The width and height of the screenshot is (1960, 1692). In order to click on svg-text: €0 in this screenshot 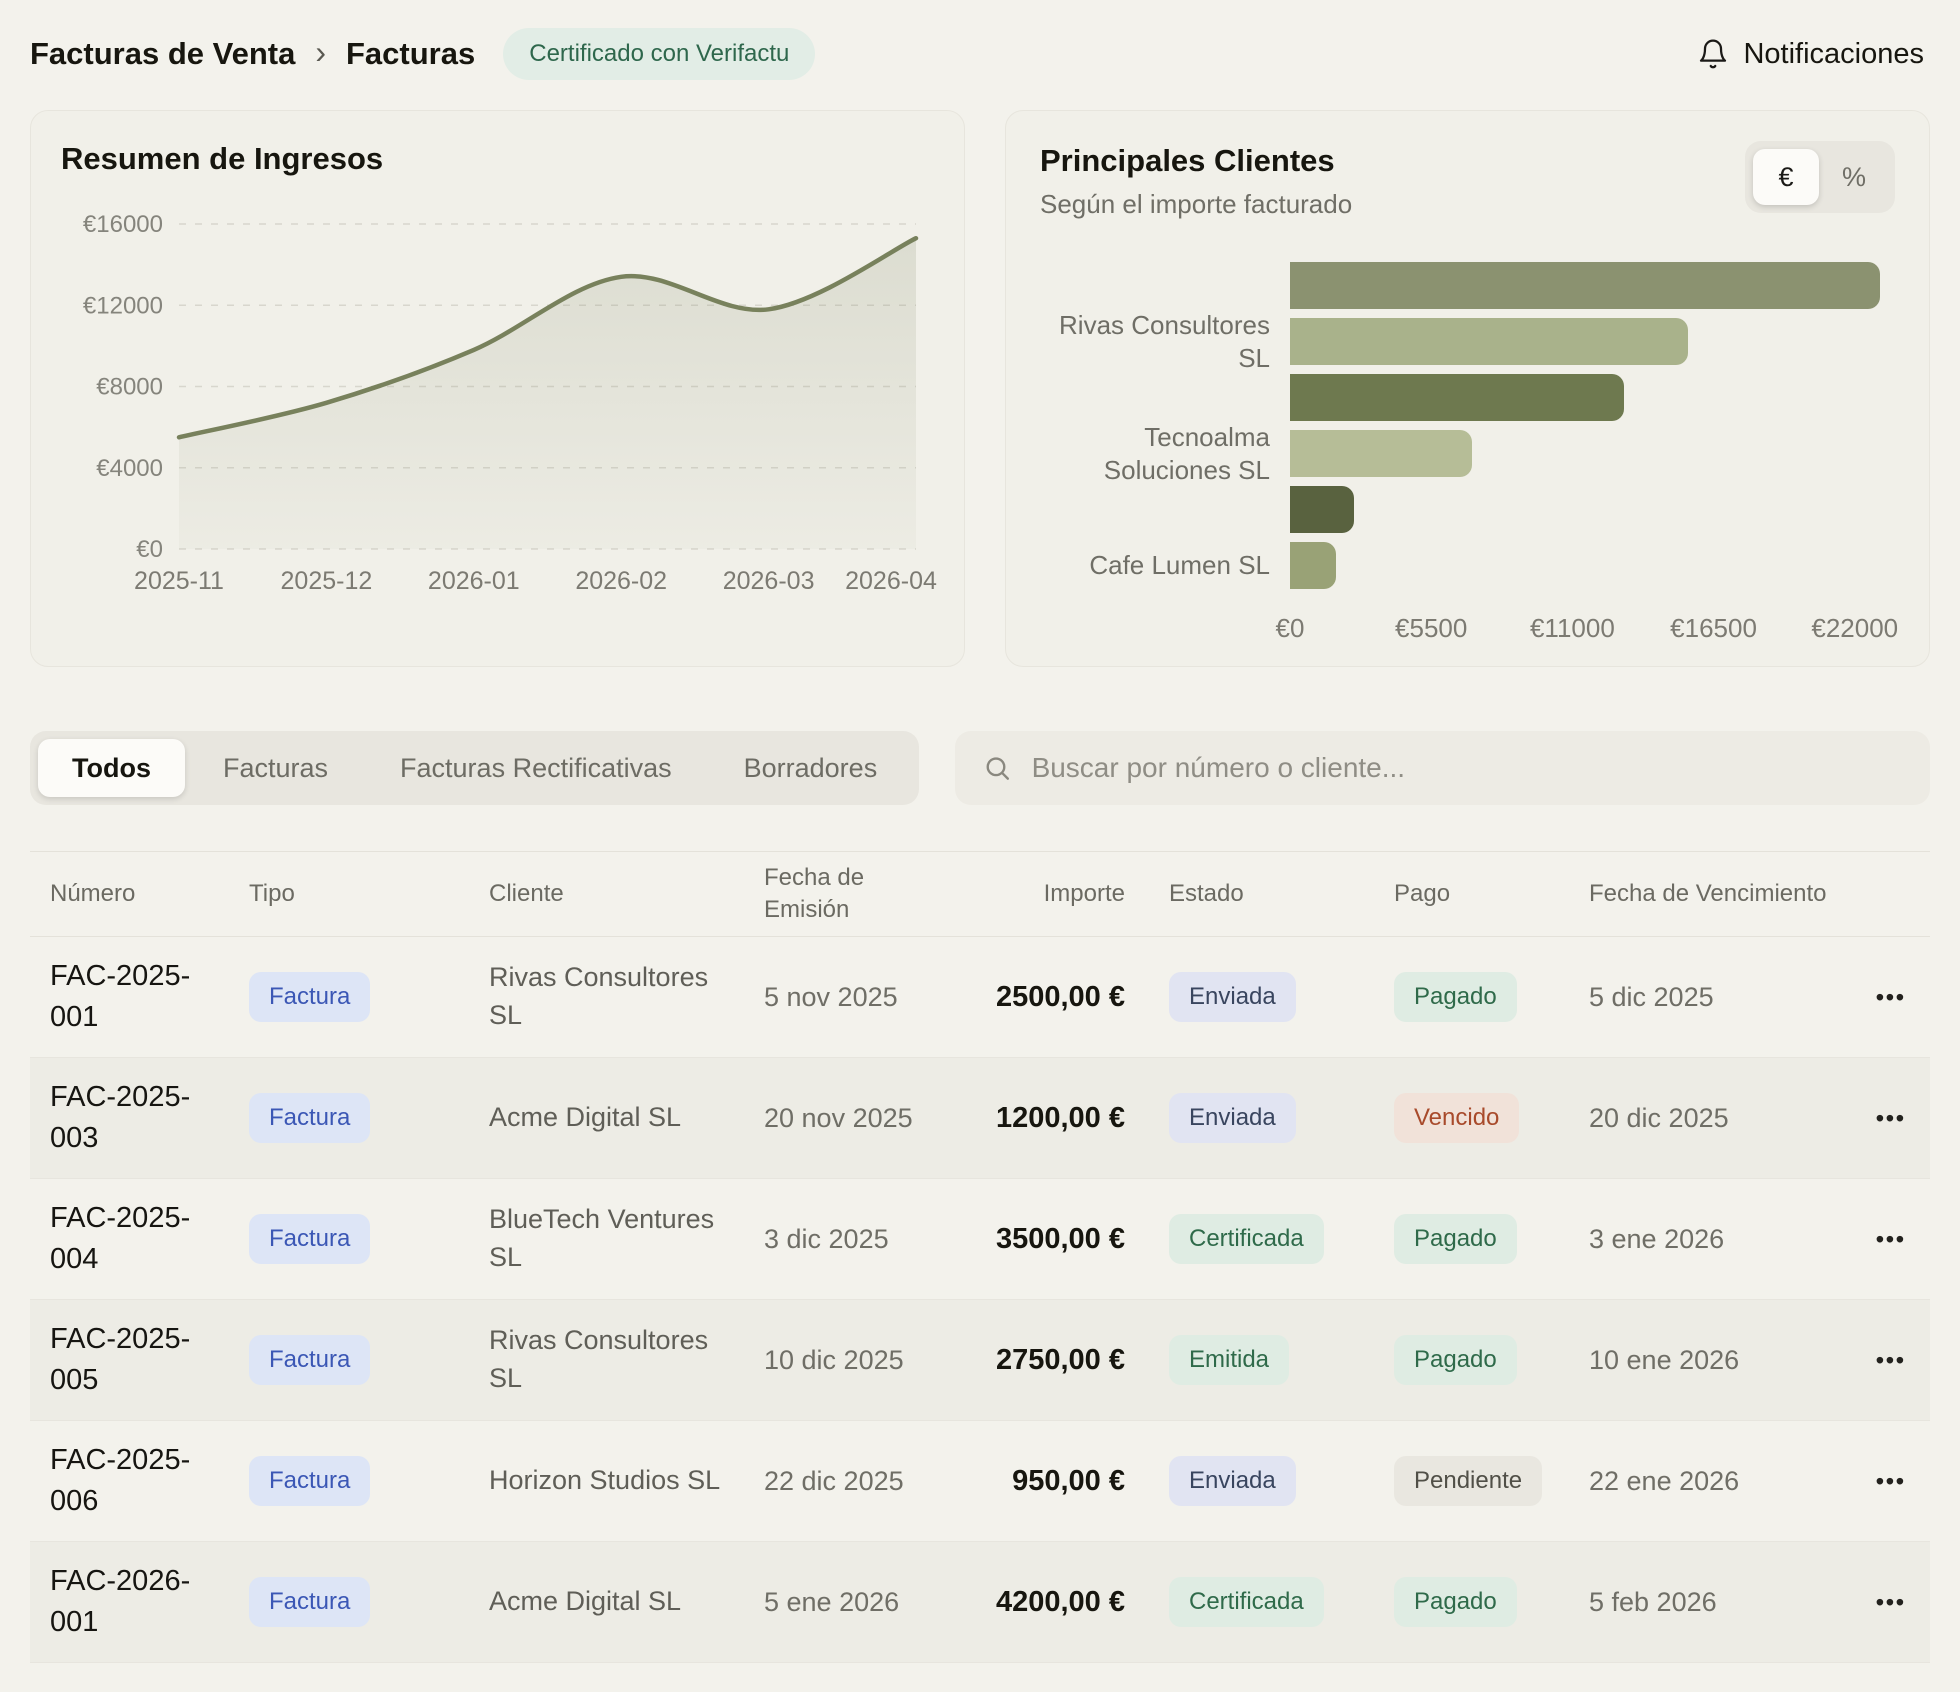, I will do `click(149, 549)`.